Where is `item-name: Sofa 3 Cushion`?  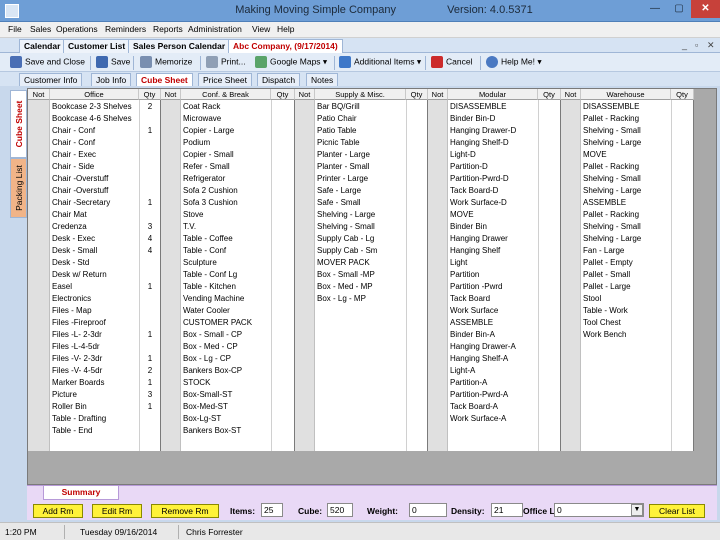 item-name: Sofa 3 Cushion is located at coordinates (210, 203).